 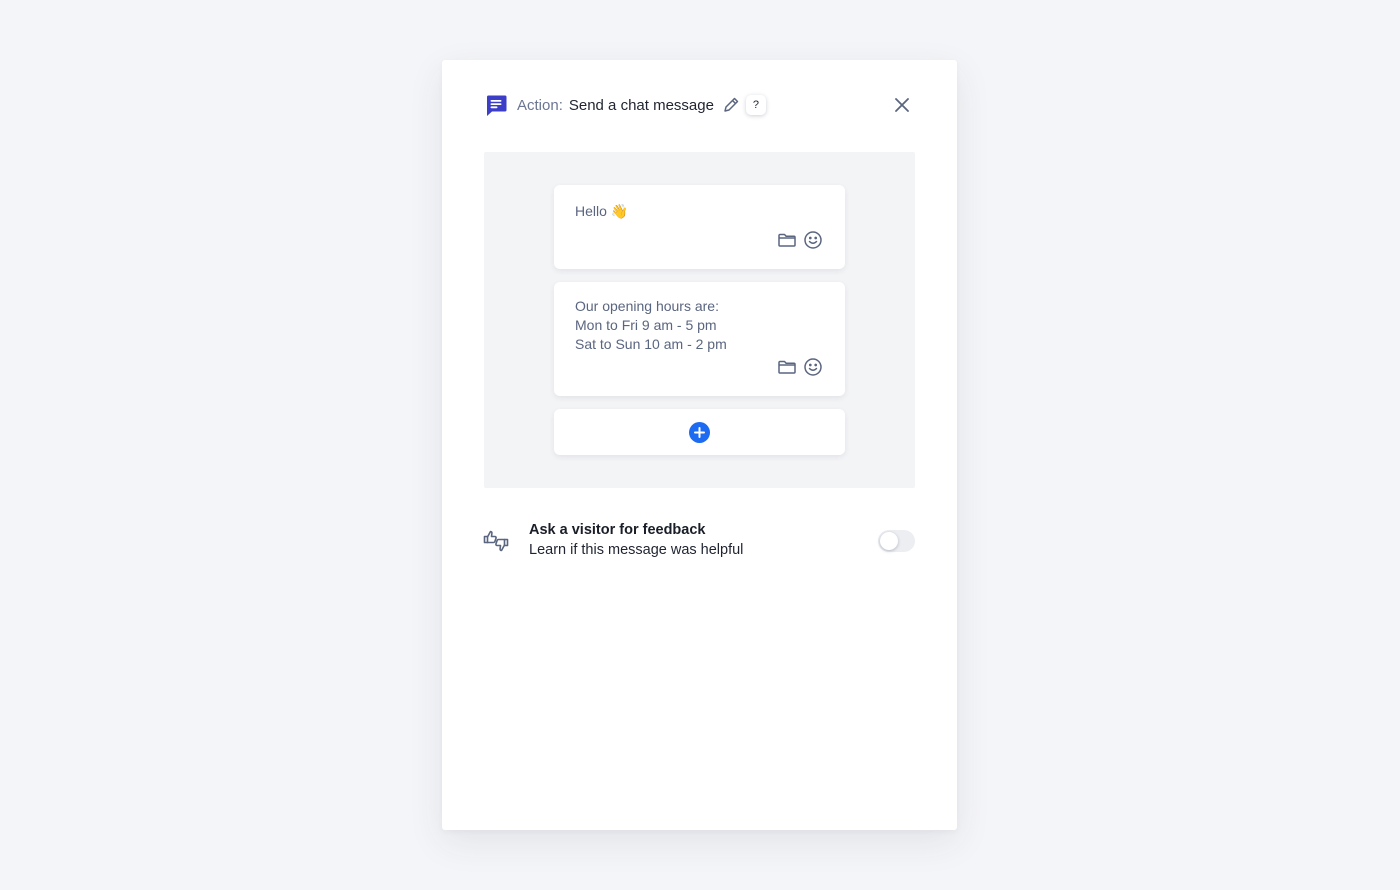 I want to click on plus-icon, so click(x=699, y=432).